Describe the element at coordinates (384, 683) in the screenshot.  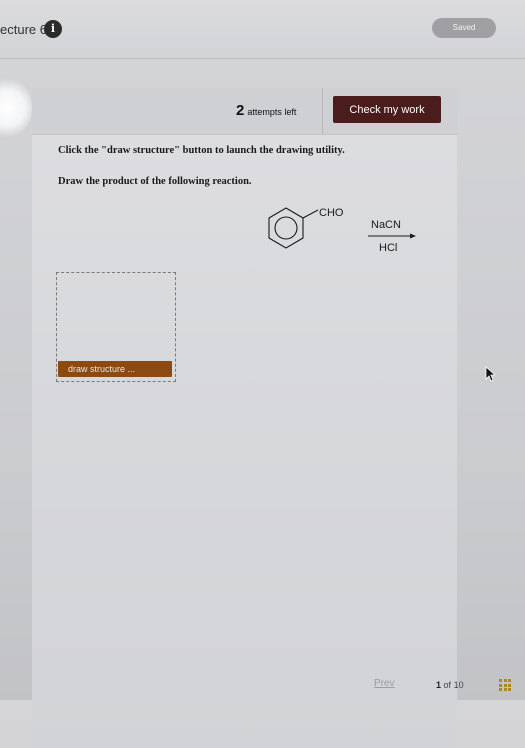
I see `prev-link: Prev` at that location.